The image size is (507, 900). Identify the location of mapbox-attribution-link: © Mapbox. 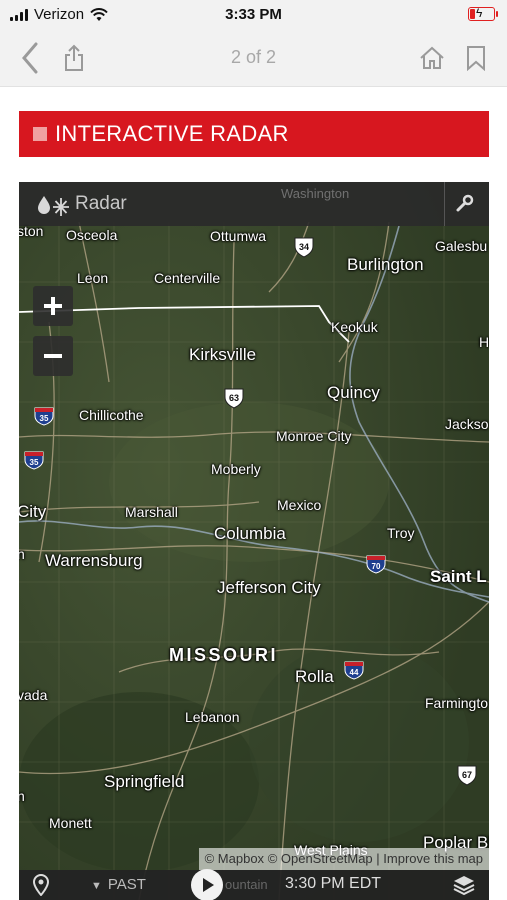
(234, 858).